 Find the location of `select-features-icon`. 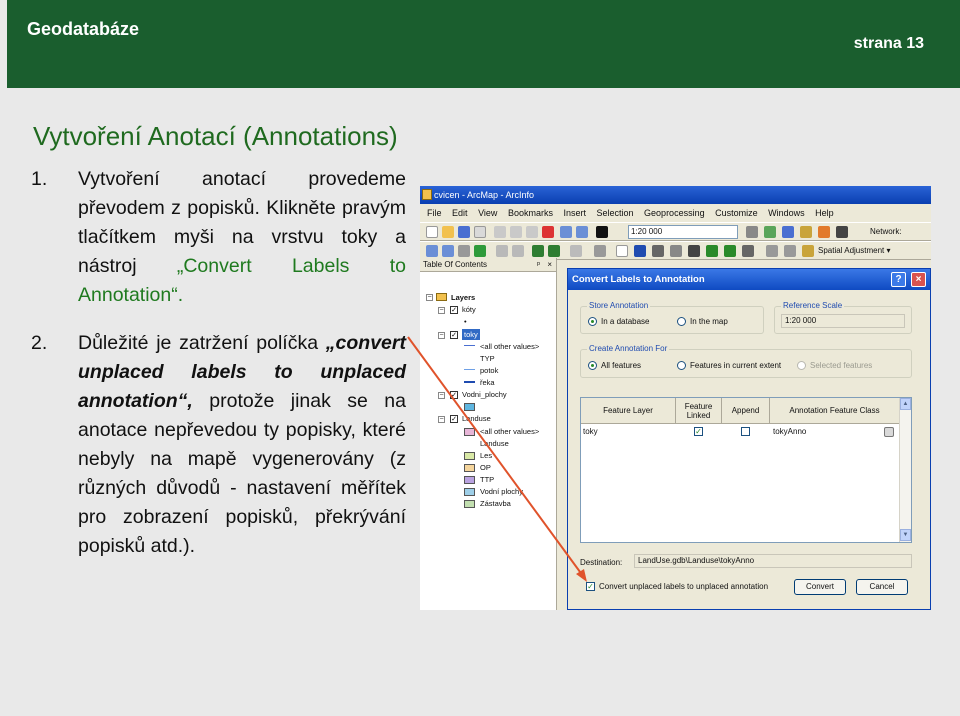

select-features-icon is located at coordinates (576, 251).